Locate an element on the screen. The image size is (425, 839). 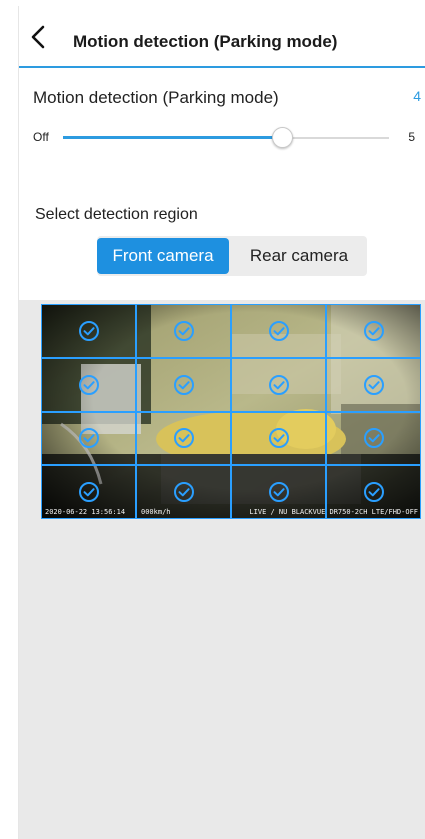
setting-value: 4 is located at coordinates (417, 96).